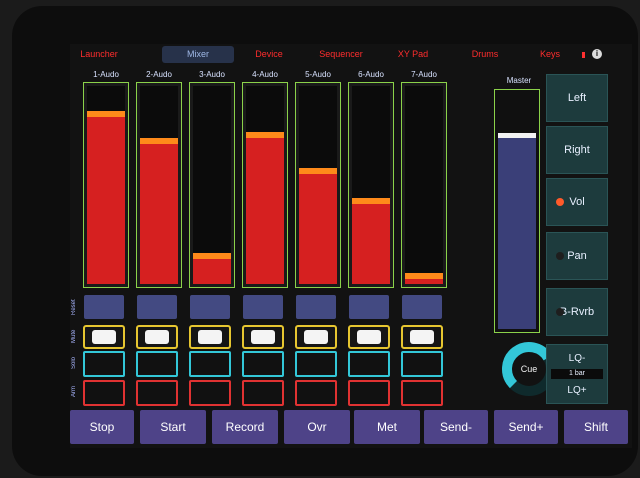  Describe the element at coordinates (269, 54) in the screenshot. I see `tab-device: Device` at that location.